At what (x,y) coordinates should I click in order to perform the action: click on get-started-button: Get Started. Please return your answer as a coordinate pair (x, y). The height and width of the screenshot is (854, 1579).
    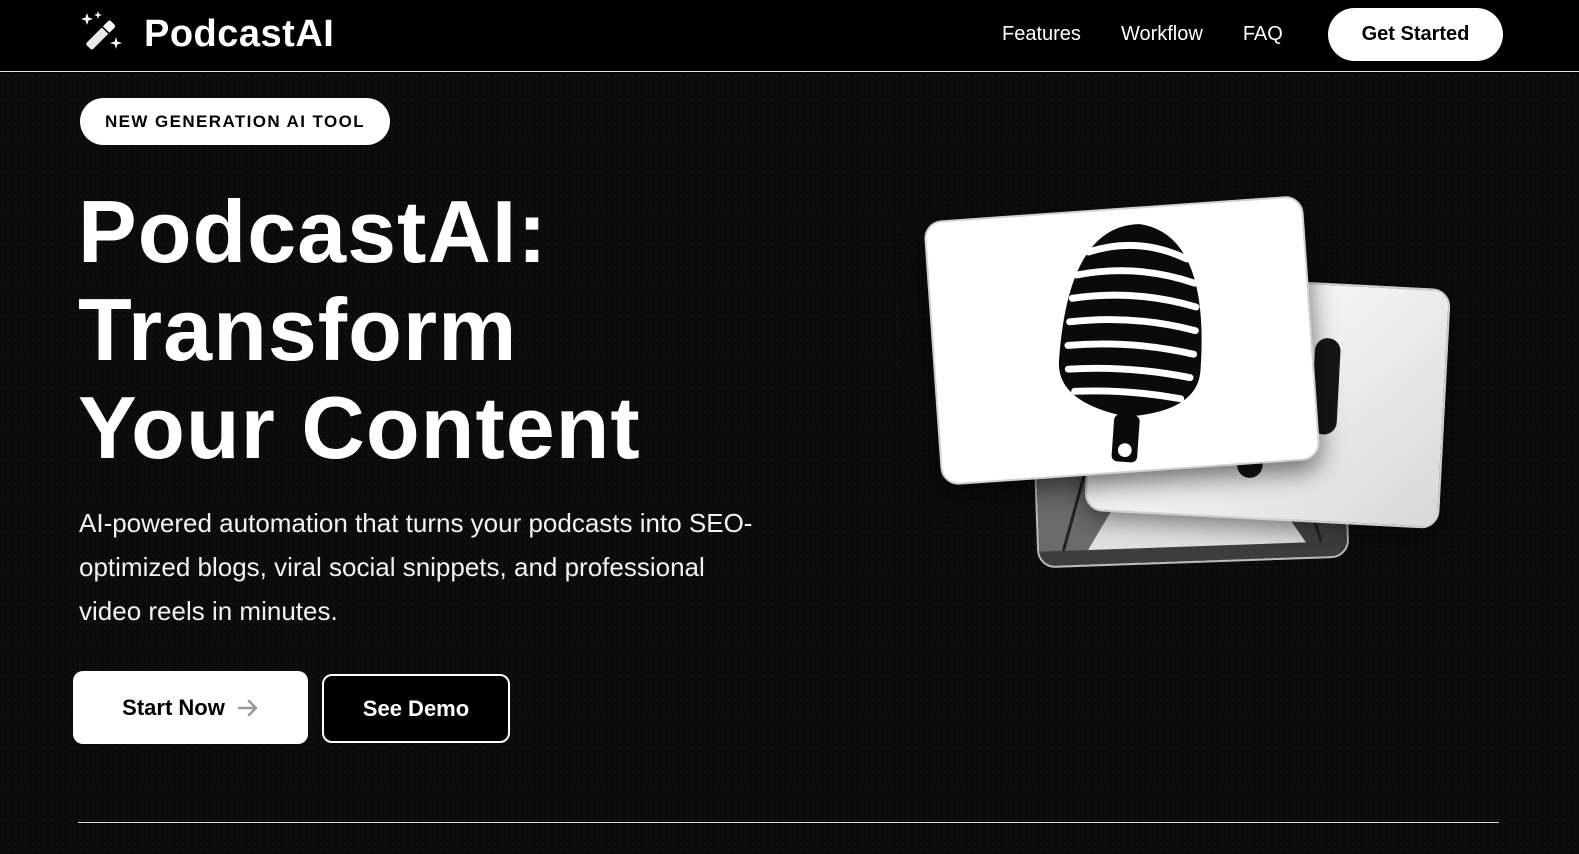
    Looking at the image, I should click on (1415, 34).